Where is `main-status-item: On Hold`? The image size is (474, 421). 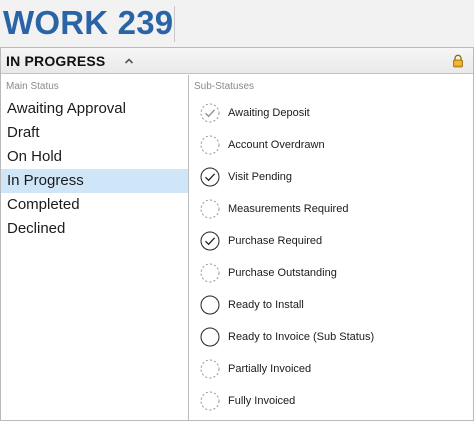
main-status-item: On Hold is located at coordinates (94, 157).